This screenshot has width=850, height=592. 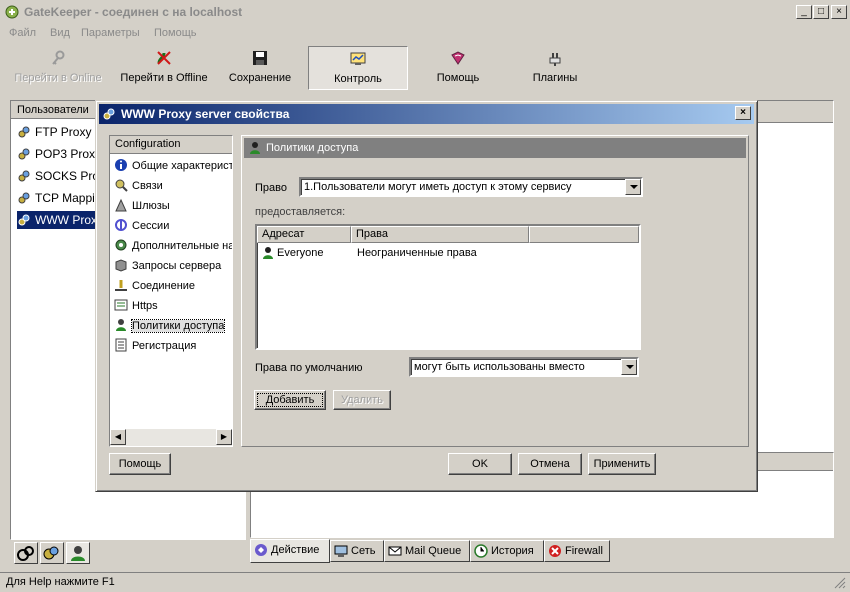 I want to click on view-tab-proxies, so click(x=52, y=553).